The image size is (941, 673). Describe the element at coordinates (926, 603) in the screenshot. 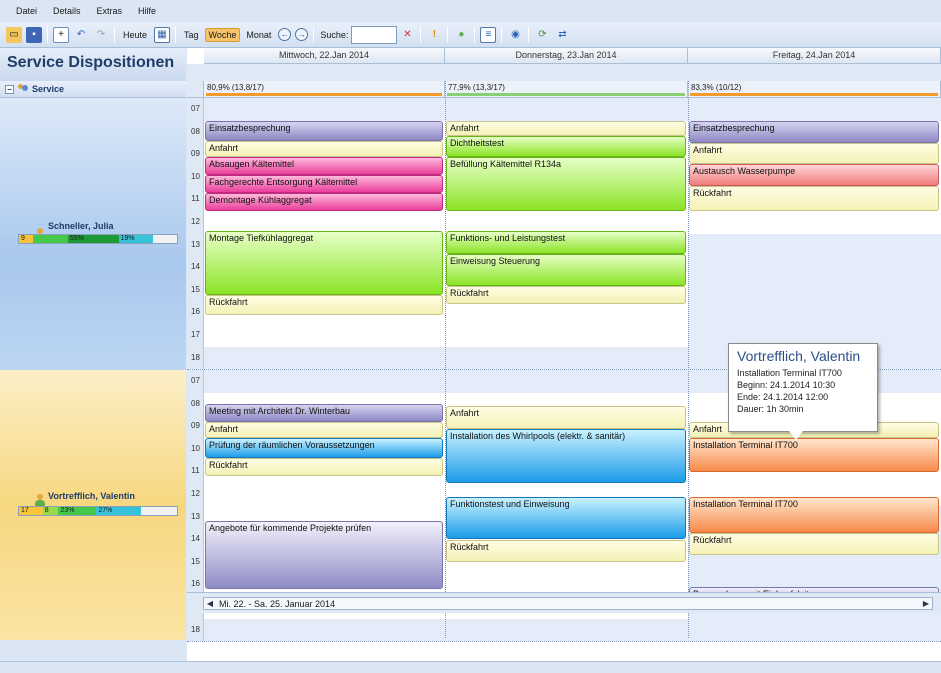

I see `scroll-right-icon: ▶` at that location.